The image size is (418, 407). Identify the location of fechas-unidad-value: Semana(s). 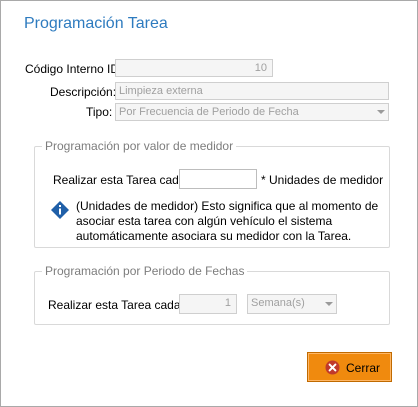
(278, 303).